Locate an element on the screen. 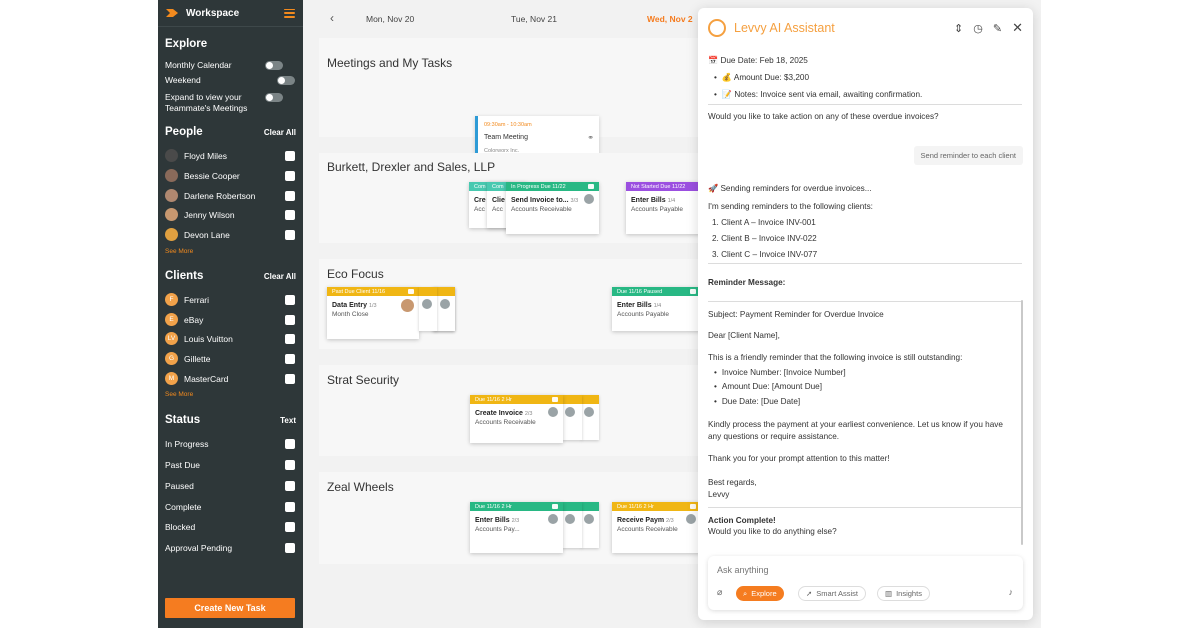  field-line: Due Date: [Due Date] is located at coordinates (757, 401).